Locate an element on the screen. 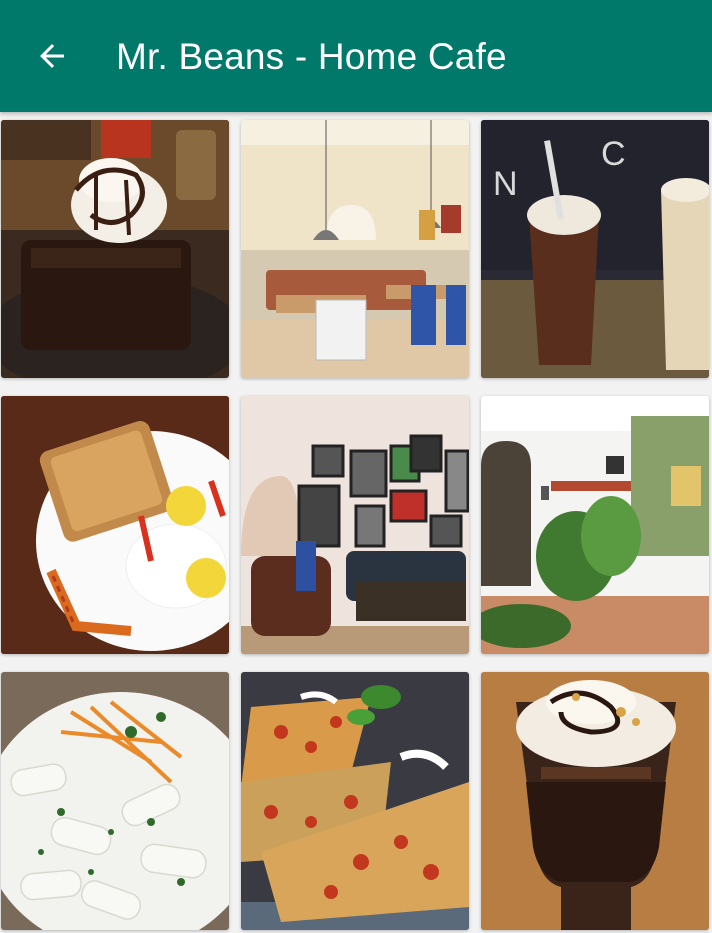 The width and height of the screenshot is (712, 933). photo-iced-drinks: N C is located at coordinates (595, 249).